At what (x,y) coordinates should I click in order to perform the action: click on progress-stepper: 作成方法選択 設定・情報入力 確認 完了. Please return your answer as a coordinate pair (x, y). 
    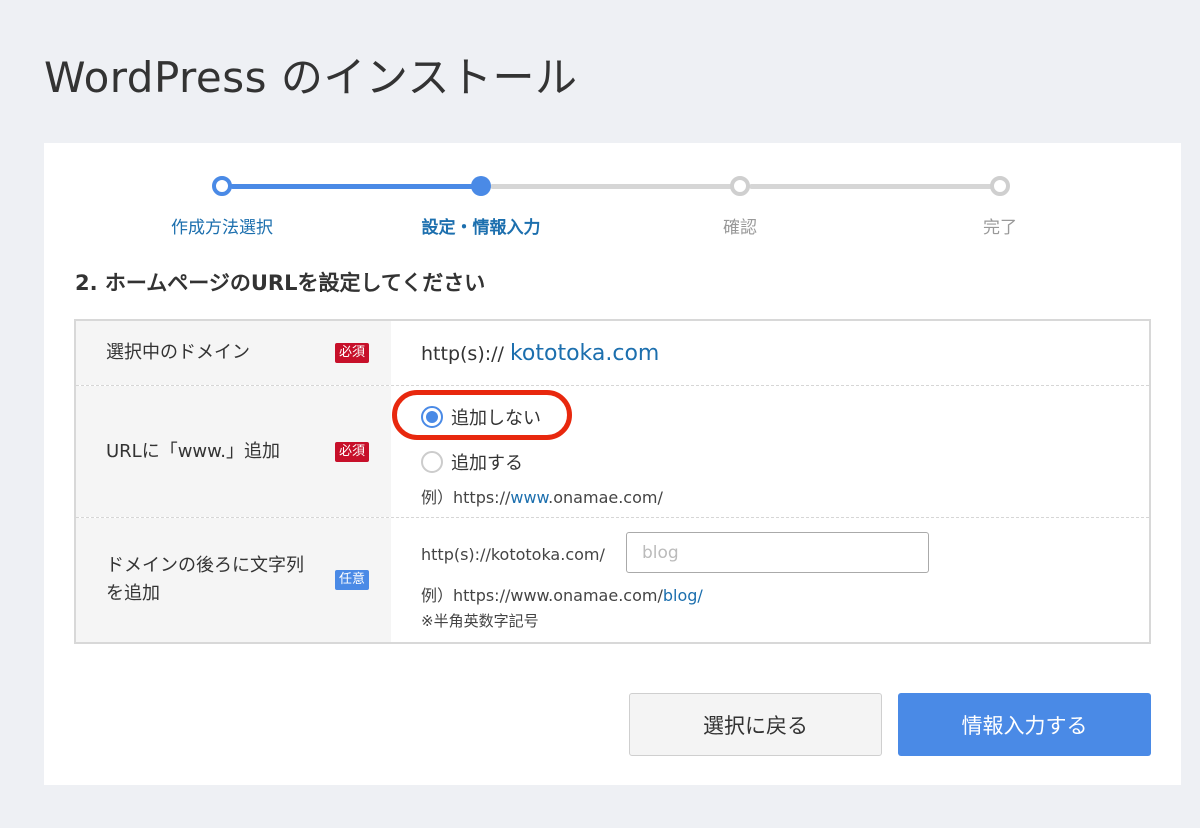
    Looking at the image, I should click on (612, 198).